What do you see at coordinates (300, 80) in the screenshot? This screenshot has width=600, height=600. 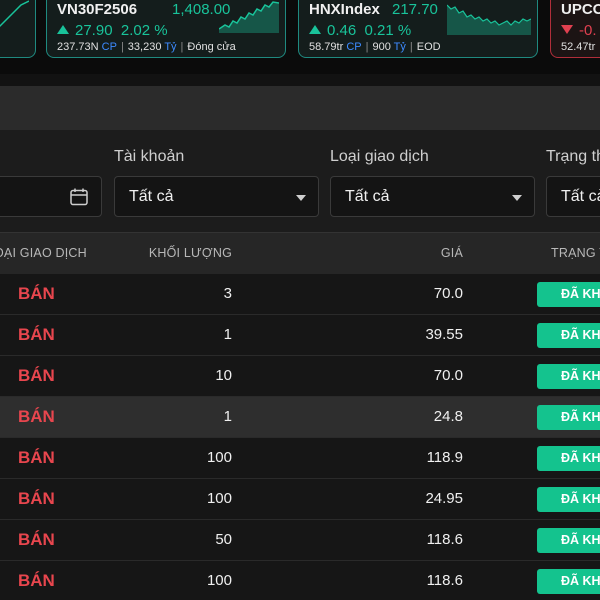 I see `divider` at bounding box center [300, 80].